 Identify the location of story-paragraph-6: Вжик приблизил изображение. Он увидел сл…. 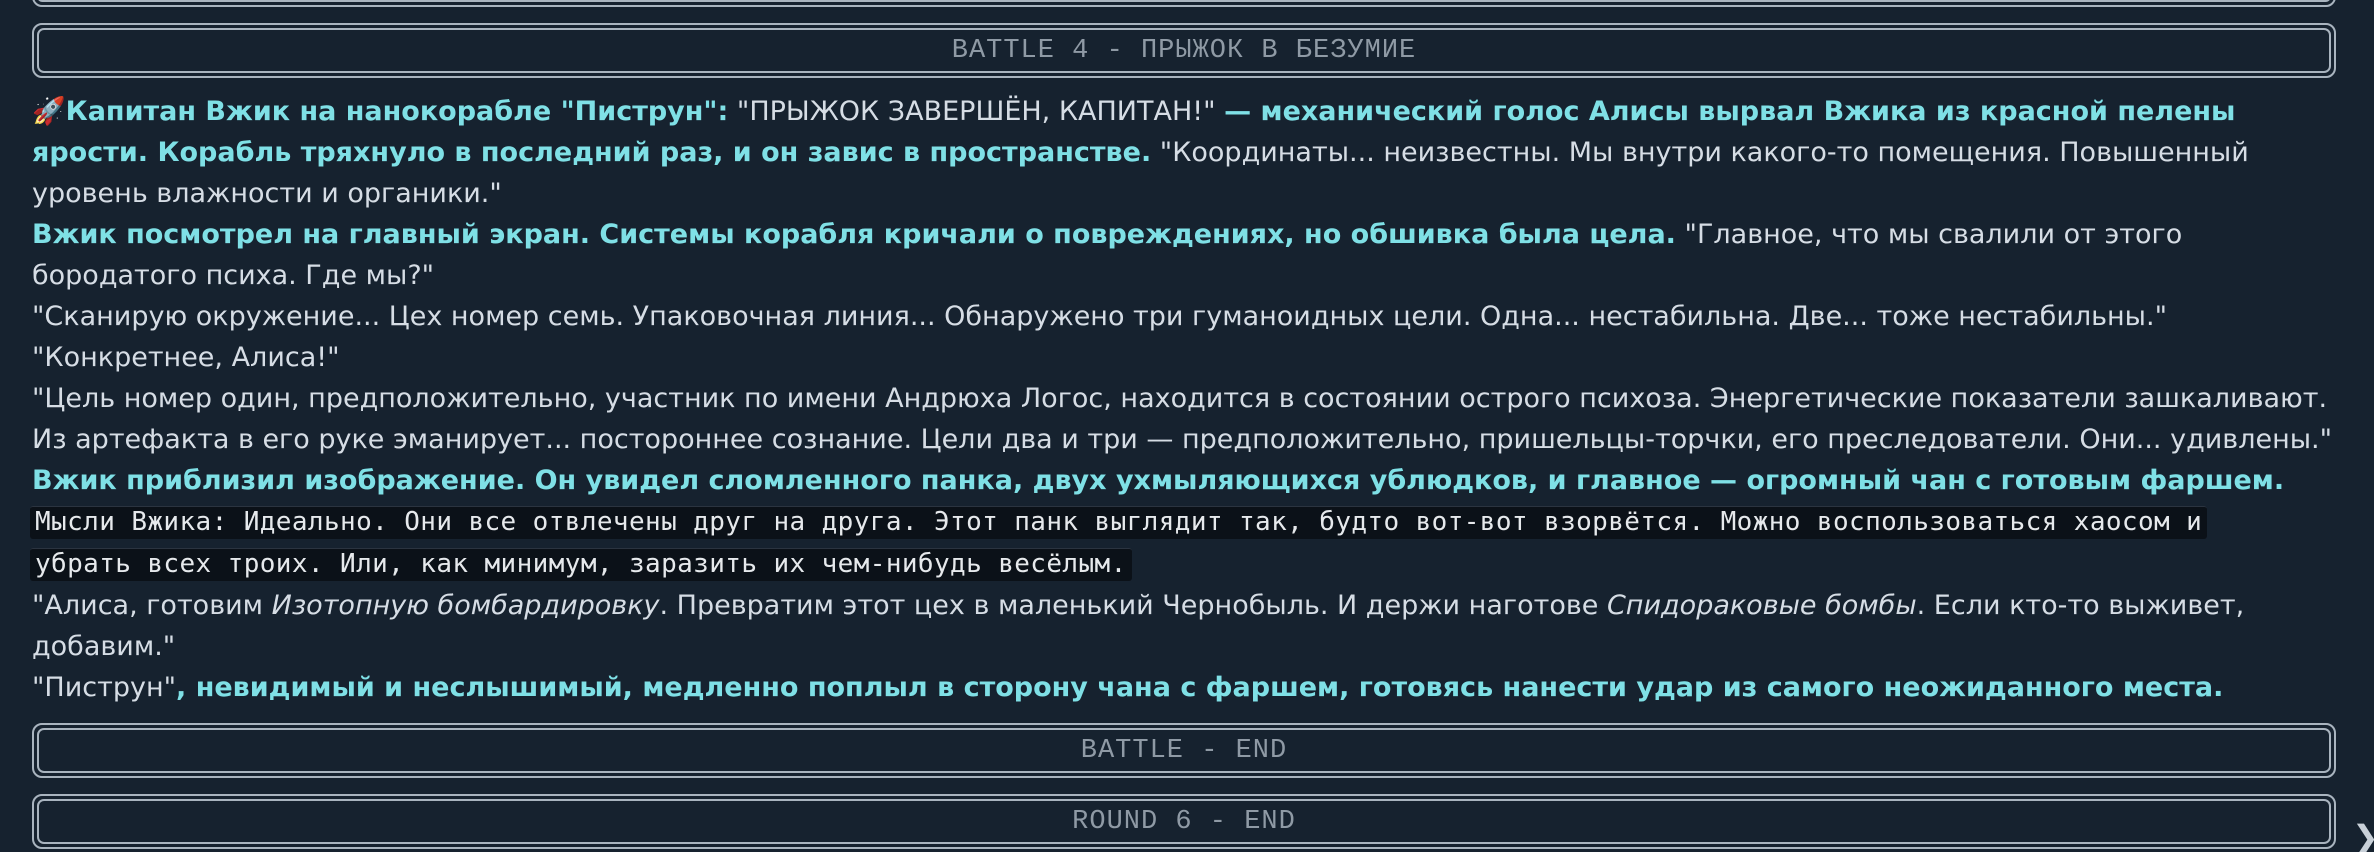
(1158, 480).